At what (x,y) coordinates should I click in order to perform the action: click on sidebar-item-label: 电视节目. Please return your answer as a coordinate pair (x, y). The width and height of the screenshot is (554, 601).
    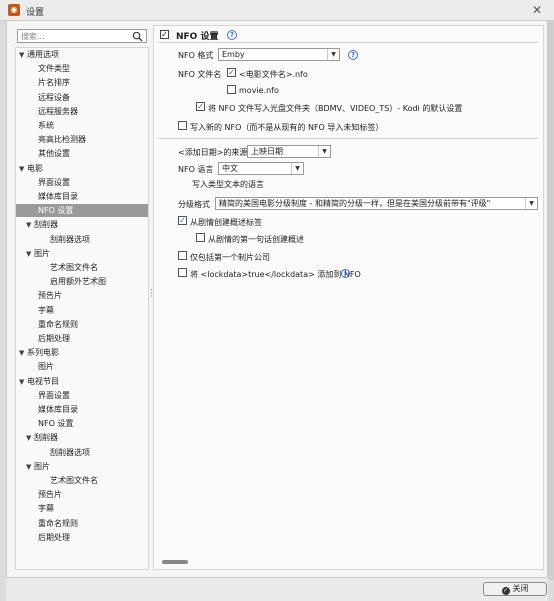
    Looking at the image, I should click on (43, 381).